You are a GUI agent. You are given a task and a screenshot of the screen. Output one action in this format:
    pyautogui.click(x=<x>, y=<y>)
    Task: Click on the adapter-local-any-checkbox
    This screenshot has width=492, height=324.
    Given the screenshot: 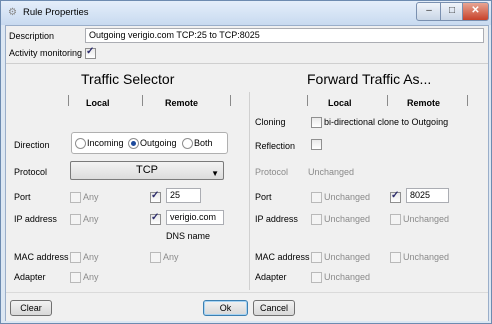 What is the action you would take?
    pyautogui.click(x=75, y=277)
    